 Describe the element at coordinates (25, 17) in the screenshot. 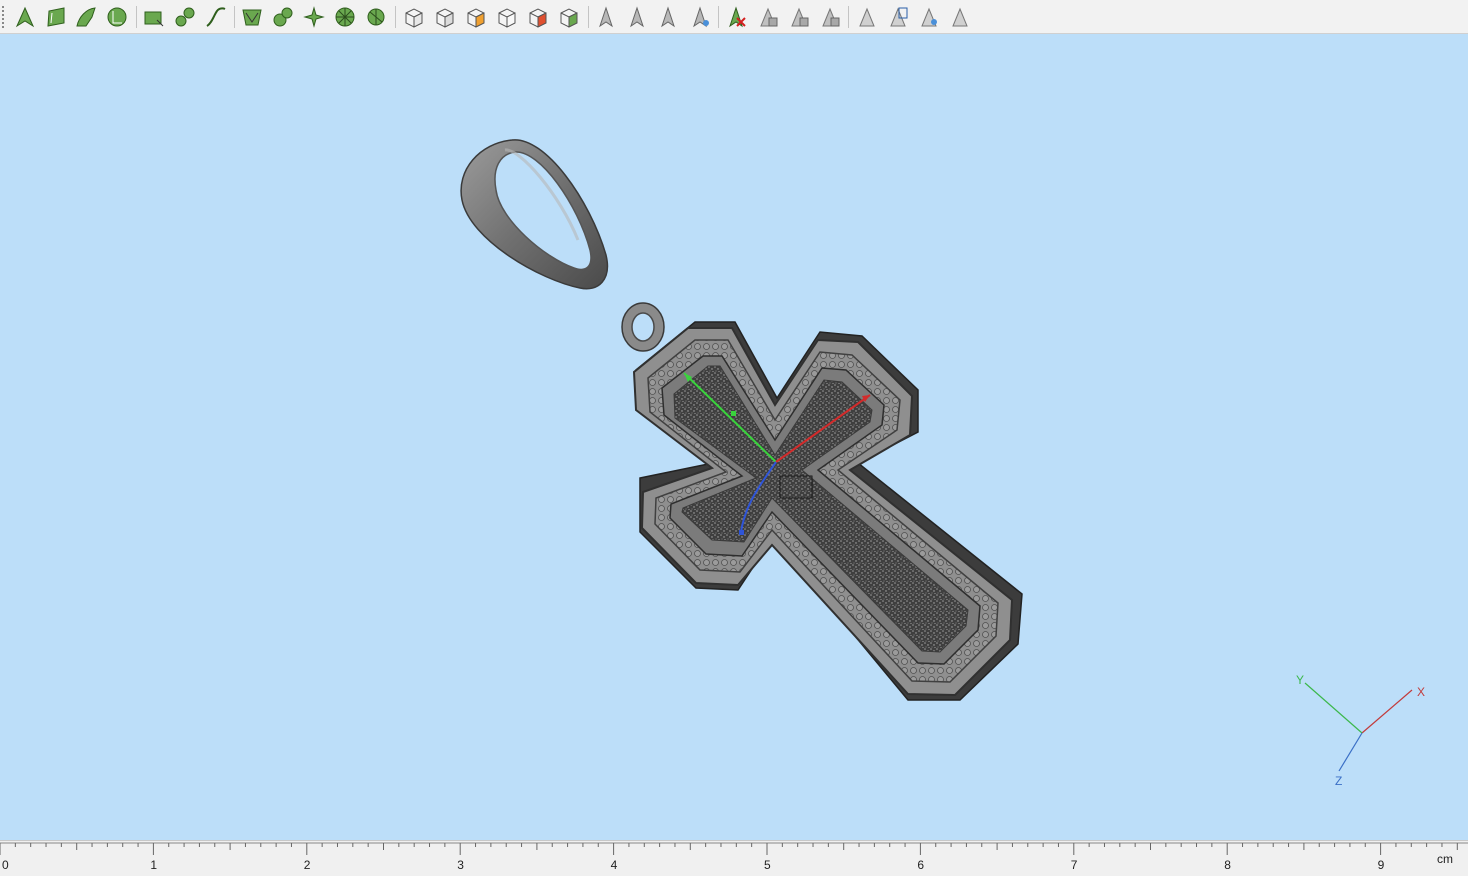

I see `select-arrow-icon` at that location.